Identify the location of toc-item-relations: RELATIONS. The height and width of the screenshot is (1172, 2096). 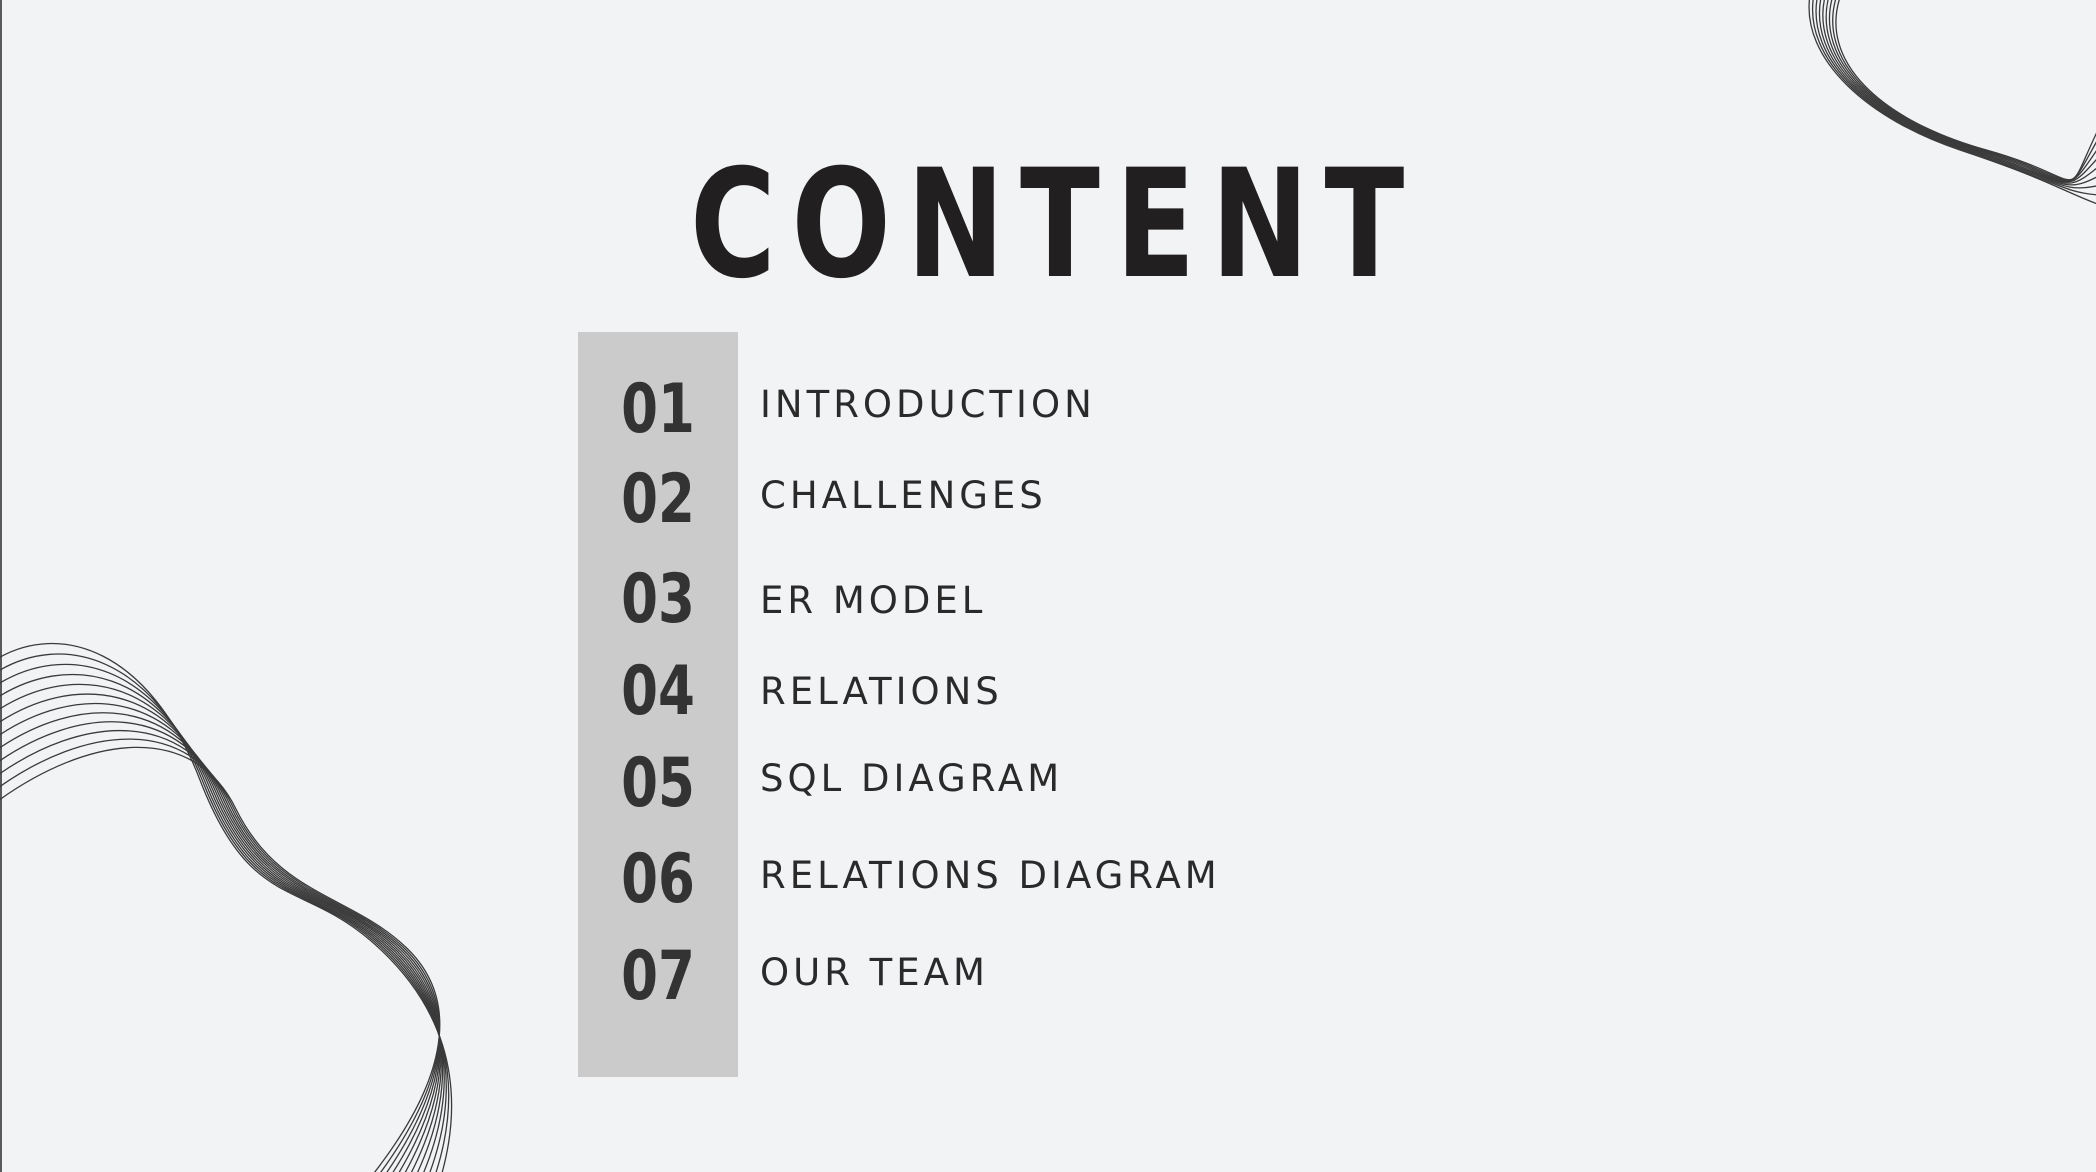
(881, 691).